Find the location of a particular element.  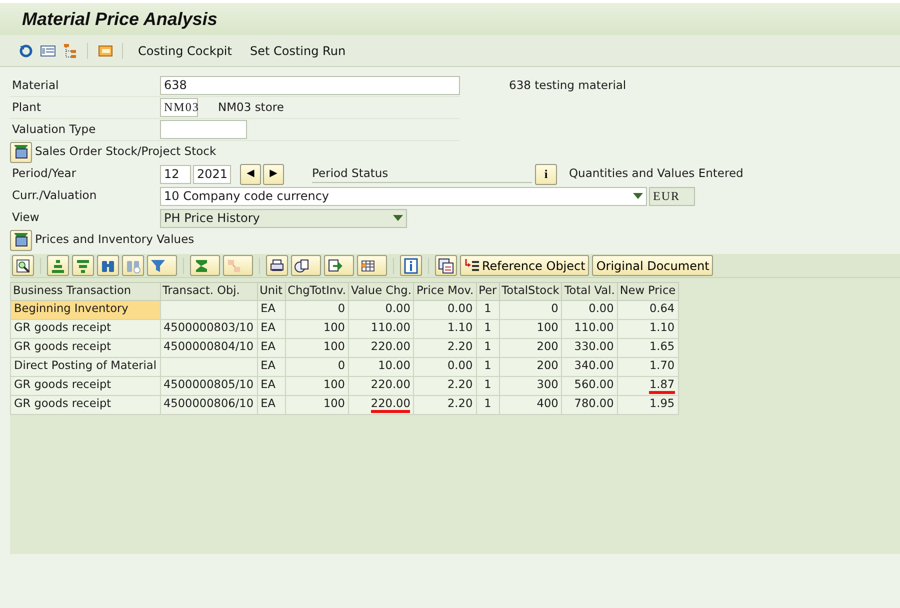

previous-button: ◀ is located at coordinates (250, 174).